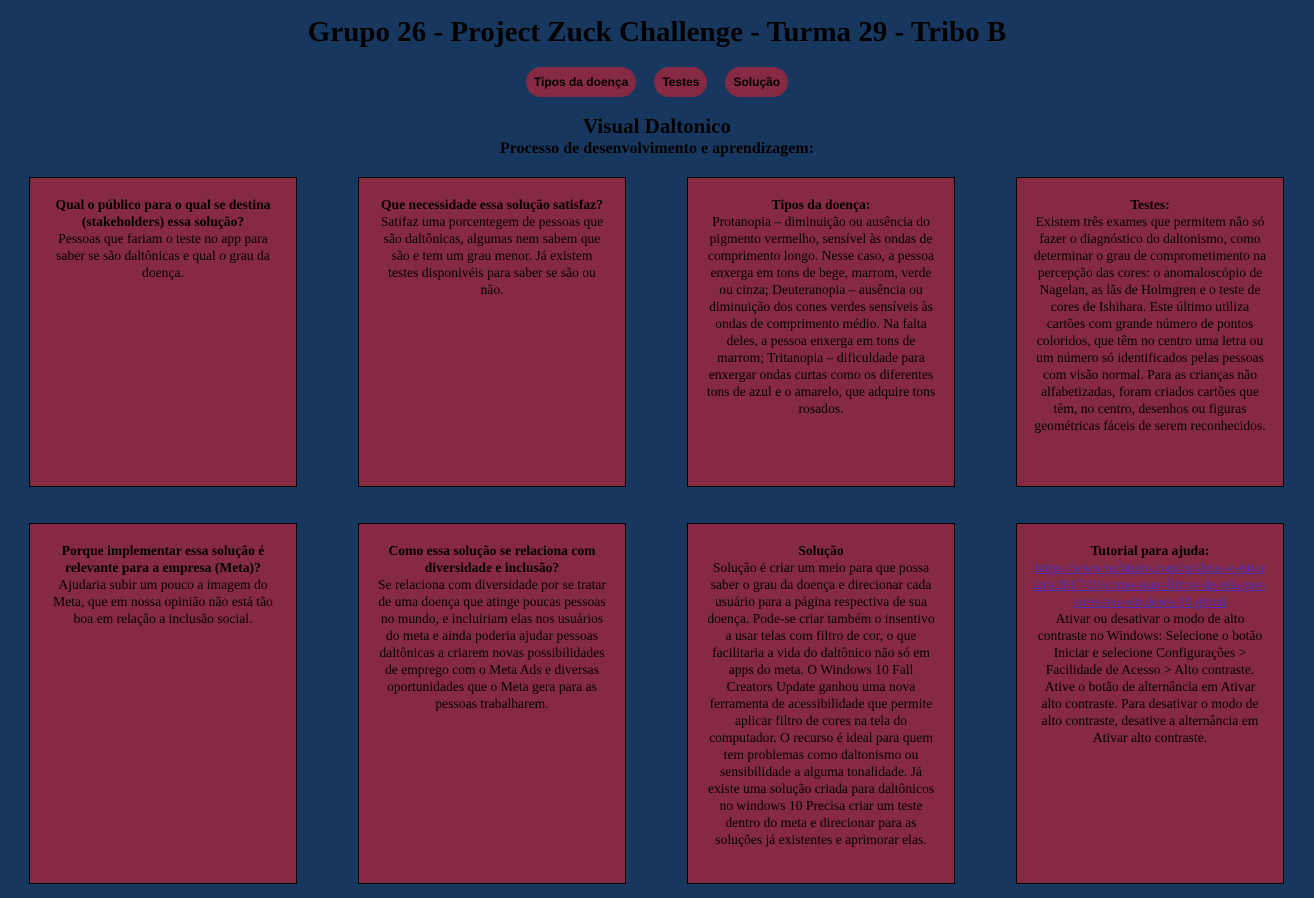  What do you see at coordinates (821, 204) in the screenshot?
I see `card-title: Tipos da doença:` at bounding box center [821, 204].